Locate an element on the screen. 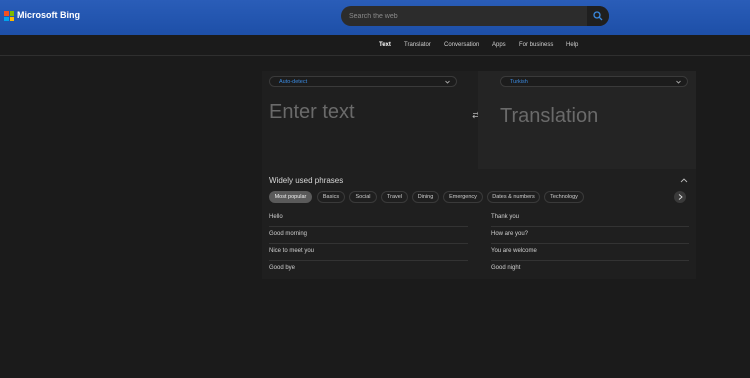 This screenshot has height=378, width=750. source-language-label: Auto-detect is located at coordinates (293, 81).